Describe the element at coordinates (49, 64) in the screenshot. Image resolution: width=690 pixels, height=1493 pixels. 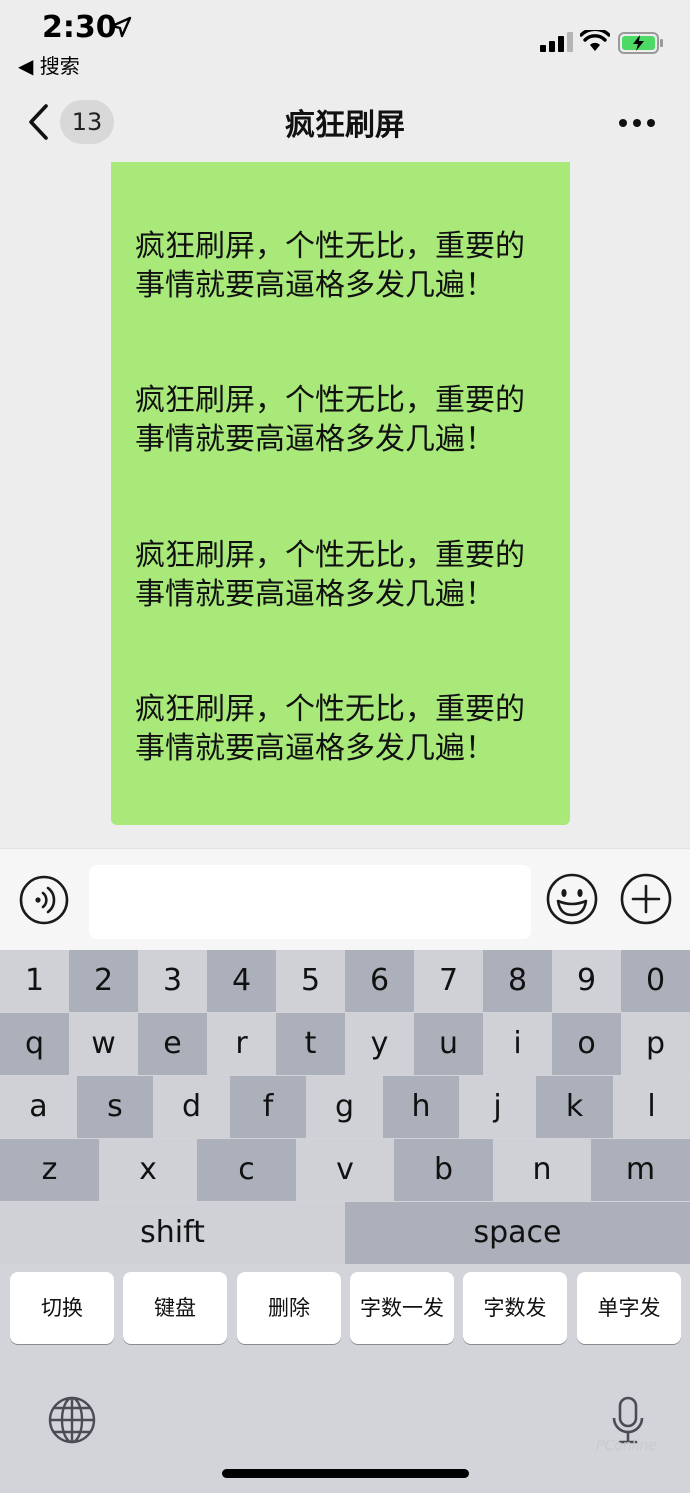
I see `back-to-app-link: ◀ 搜索` at that location.